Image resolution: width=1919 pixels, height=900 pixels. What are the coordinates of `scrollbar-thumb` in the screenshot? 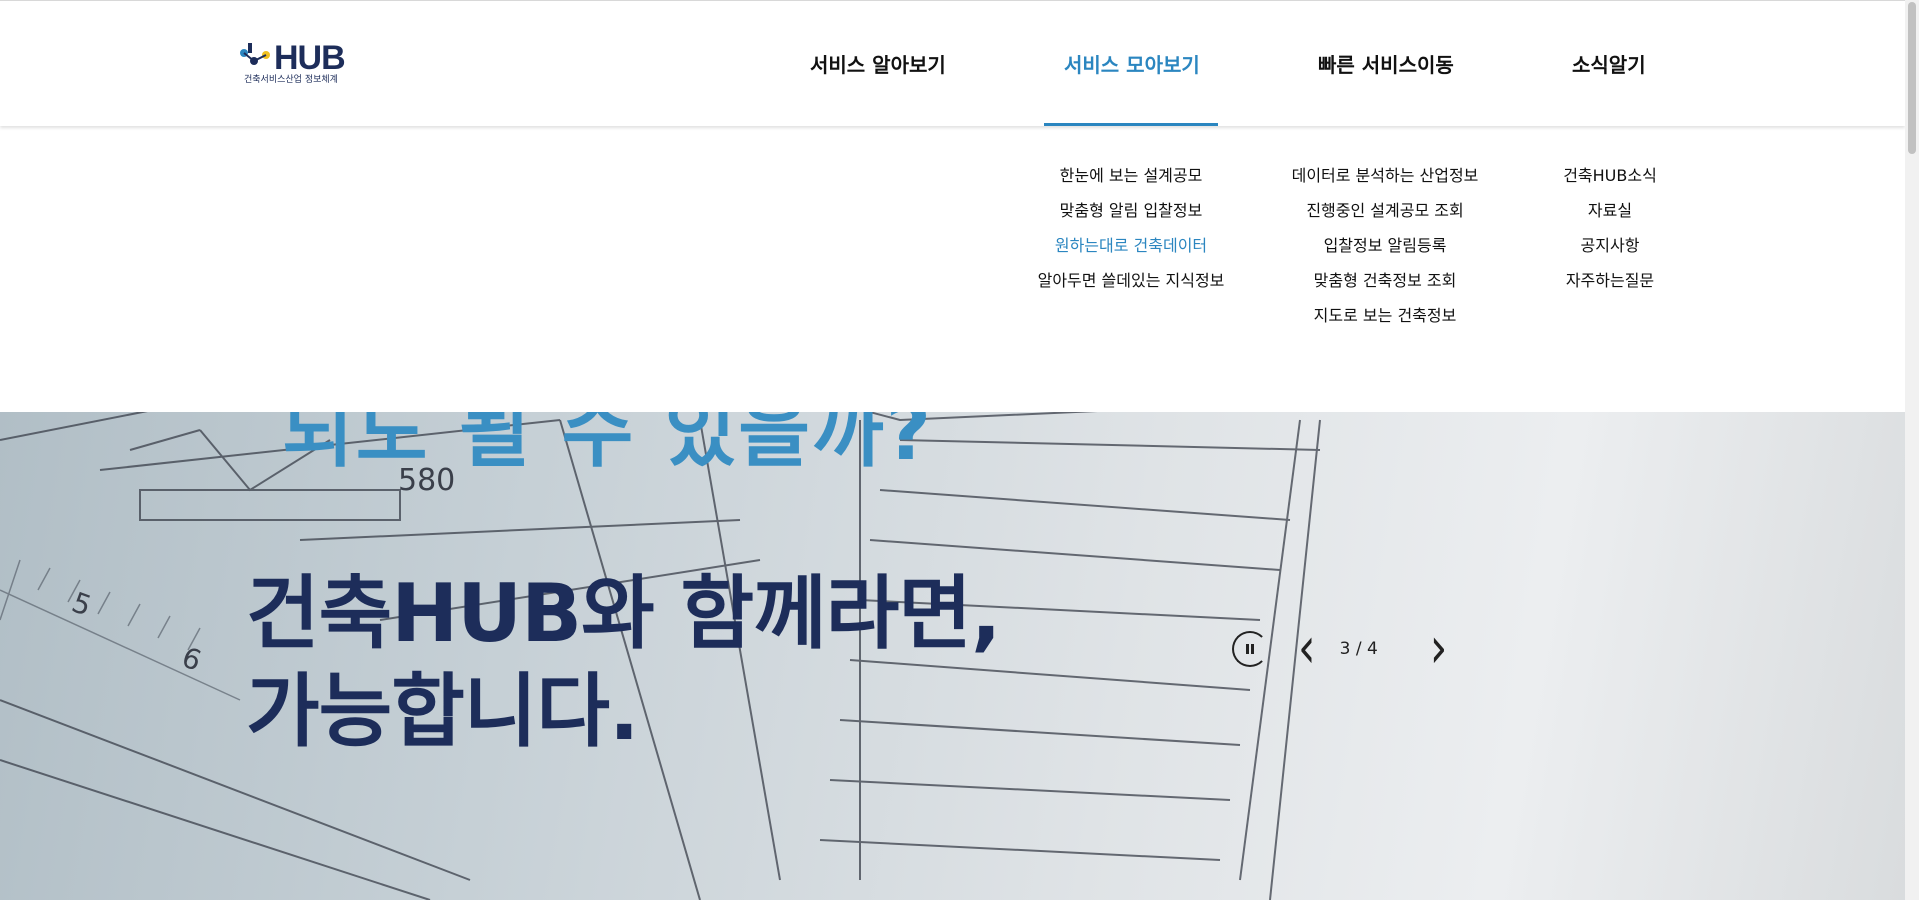 It's located at (1912, 78).